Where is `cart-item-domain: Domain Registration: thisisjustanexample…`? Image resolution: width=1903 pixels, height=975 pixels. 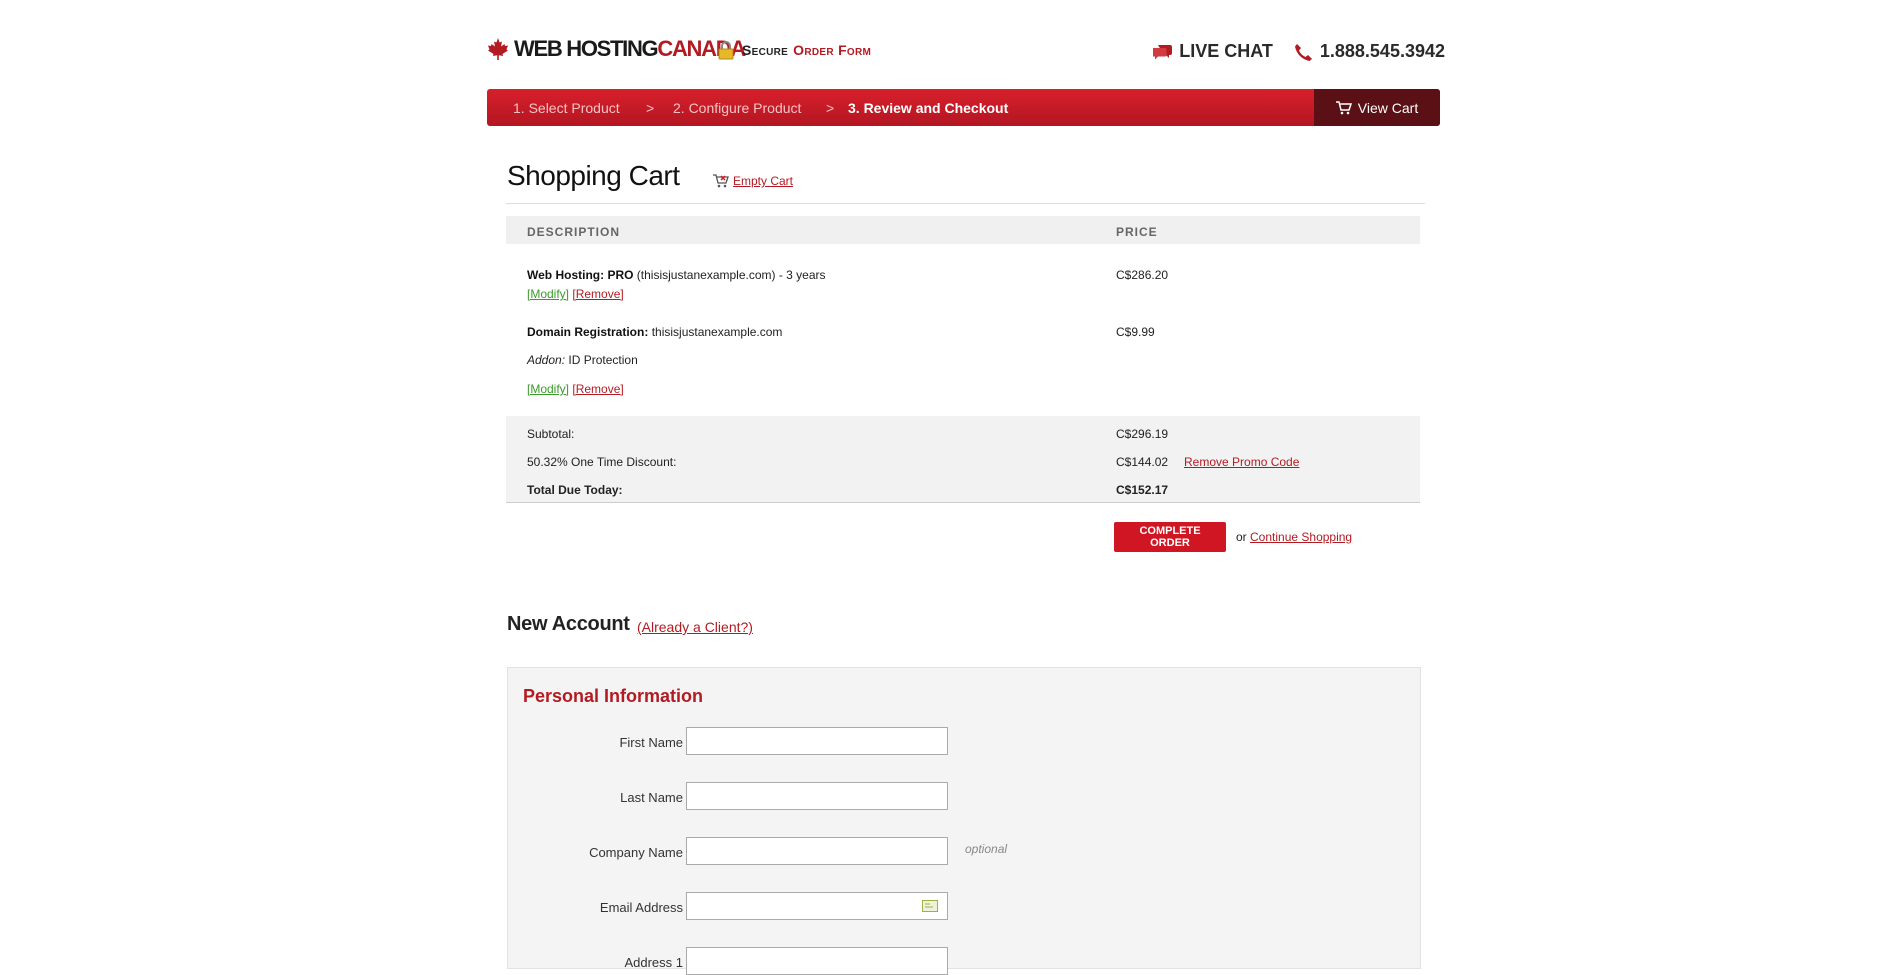 cart-item-domain: Domain Registration: thisisjustanexample… is located at coordinates (654, 332).